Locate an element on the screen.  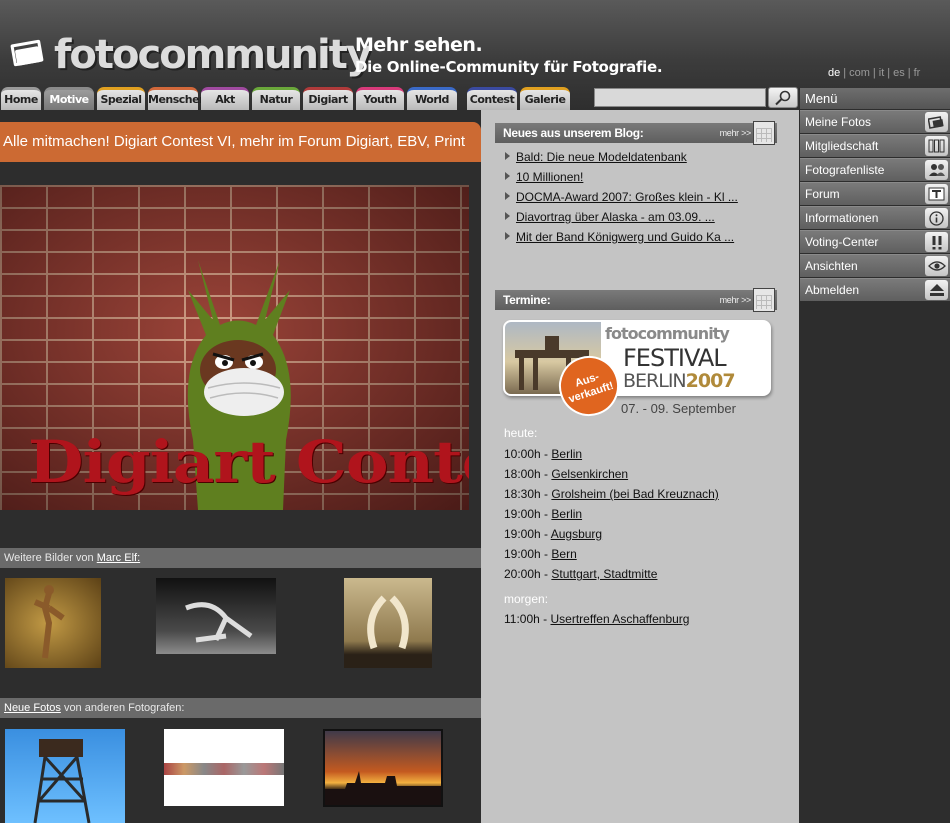
blog-item: 10 Millionen! is located at coordinates (544, 177).